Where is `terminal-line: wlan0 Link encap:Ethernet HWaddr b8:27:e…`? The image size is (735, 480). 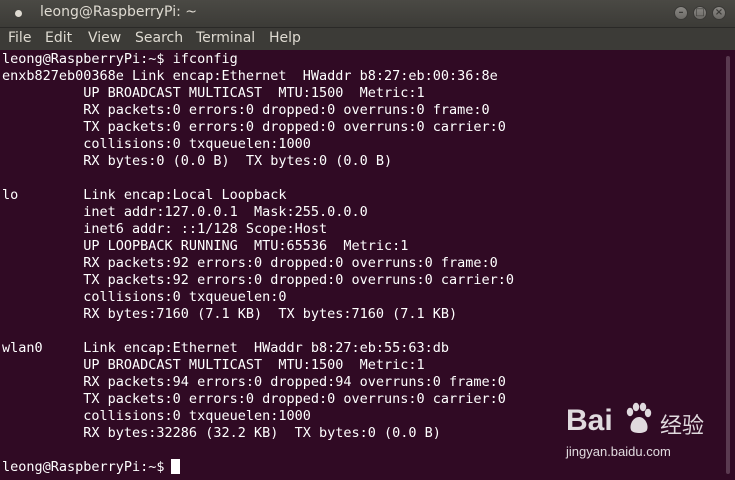 terminal-line: wlan0 Link encap:Ethernet HWaddr b8:27:e… is located at coordinates (226, 348).